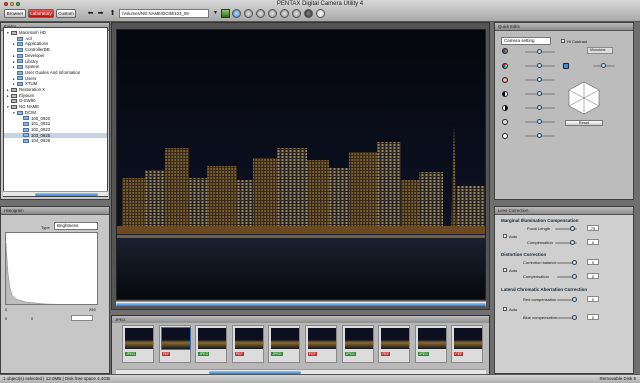 The width and height of the screenshot is (640, 383). I want to click on hi-contrast-checkbox, so click(563, 41).